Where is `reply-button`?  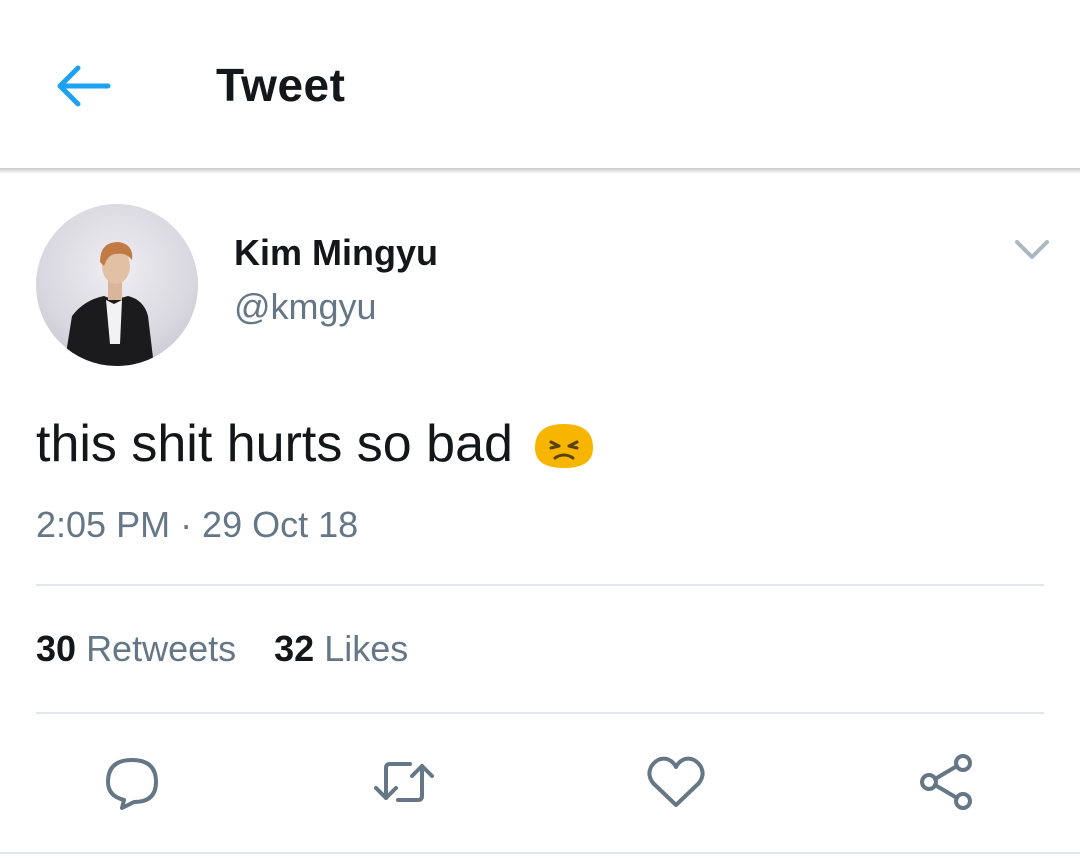
reply-button is located at coordinates (132, 782).